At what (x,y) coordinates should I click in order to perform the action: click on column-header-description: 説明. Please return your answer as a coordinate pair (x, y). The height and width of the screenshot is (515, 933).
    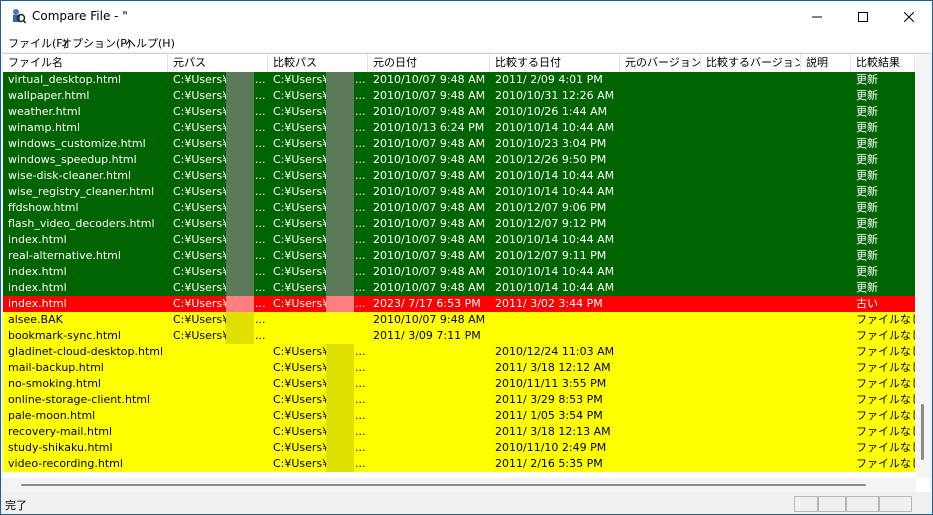
    Looking at the image, I should click on (826, 63).